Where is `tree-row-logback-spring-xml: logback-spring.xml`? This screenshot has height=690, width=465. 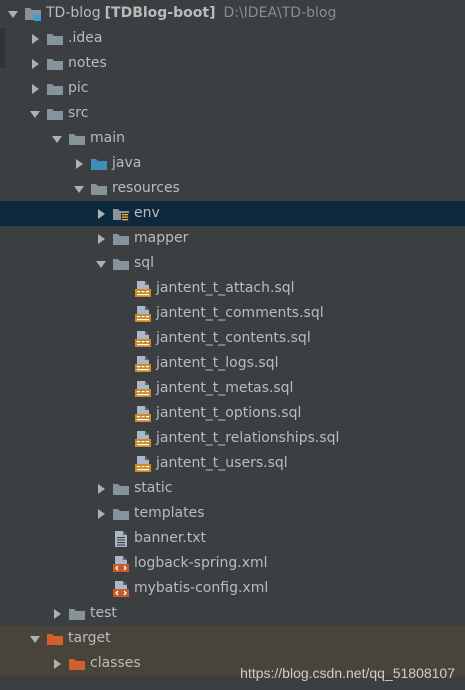 tree-row-logback-spring-xml: logback-spring.xml is located at coordinates (232, 563).